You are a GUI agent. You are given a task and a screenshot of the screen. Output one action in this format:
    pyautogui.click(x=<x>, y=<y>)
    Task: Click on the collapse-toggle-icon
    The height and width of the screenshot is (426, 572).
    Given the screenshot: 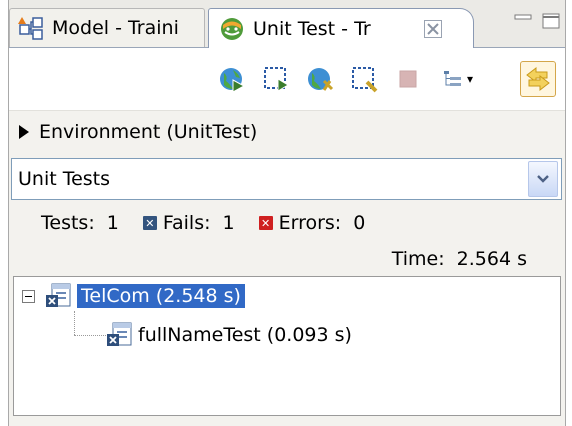 What is the action you would take?
    pyautogui.click(x=28, y=296)
    